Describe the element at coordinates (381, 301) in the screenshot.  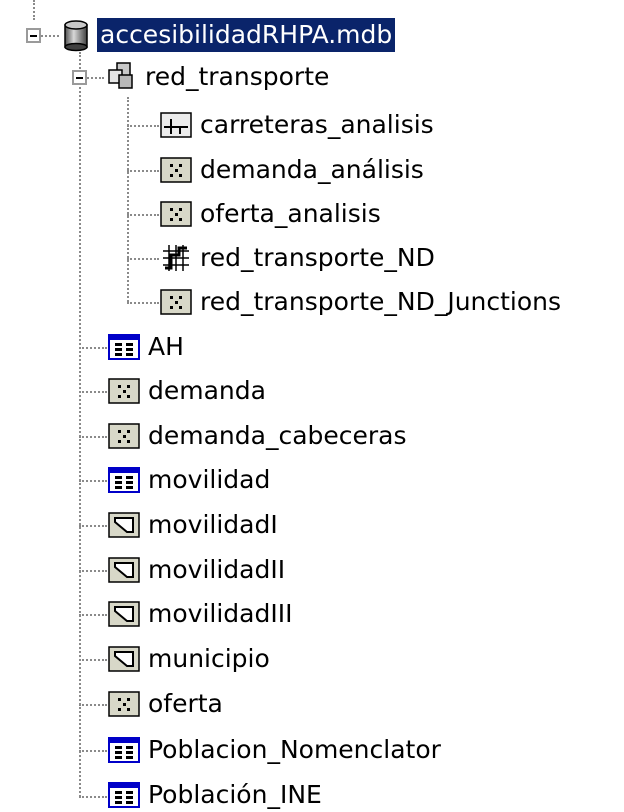
I see `tree-node-label: red_transporte_ND_Junctions` at that location.